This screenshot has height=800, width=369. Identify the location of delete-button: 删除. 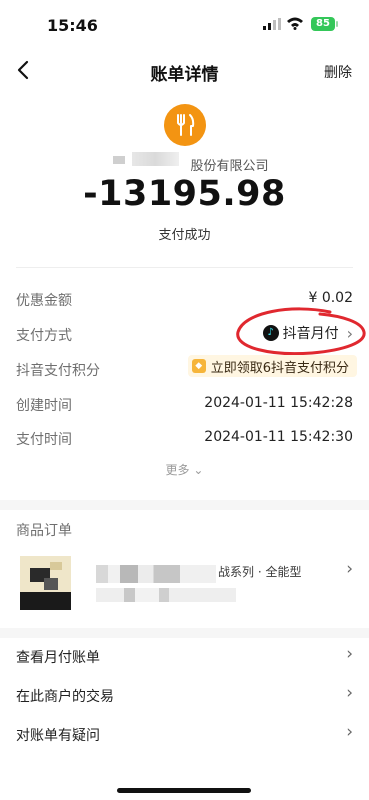
(338, 72).